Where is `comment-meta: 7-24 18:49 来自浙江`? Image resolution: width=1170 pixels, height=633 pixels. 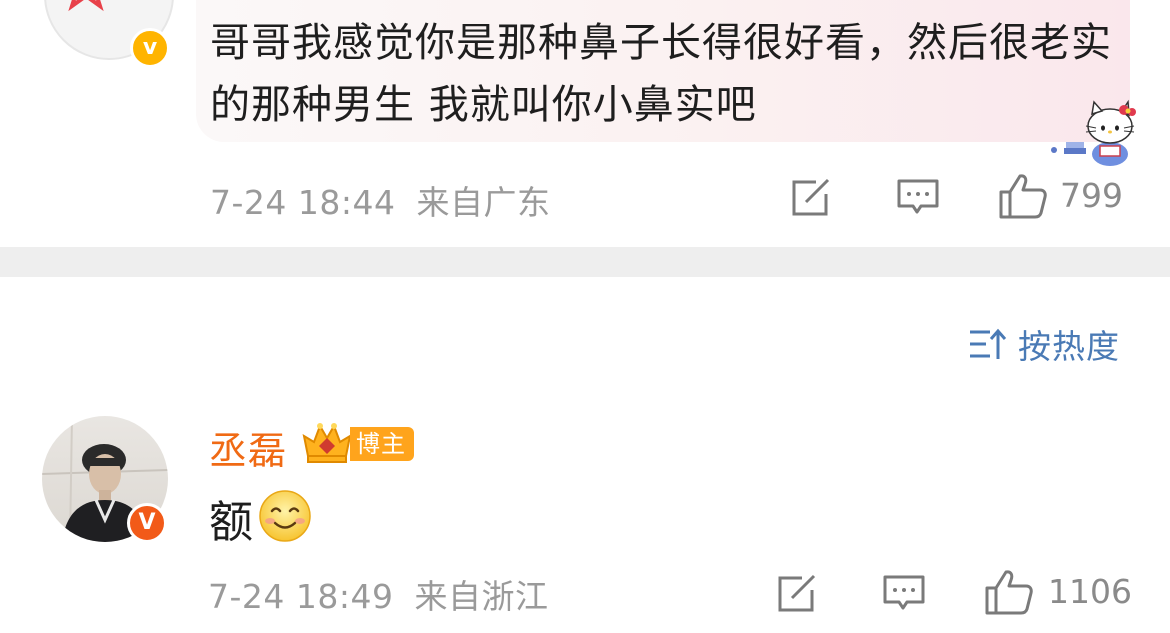 comment-meta: 7-24 18:49 来自浙江 is located at coordinates (378, 594).